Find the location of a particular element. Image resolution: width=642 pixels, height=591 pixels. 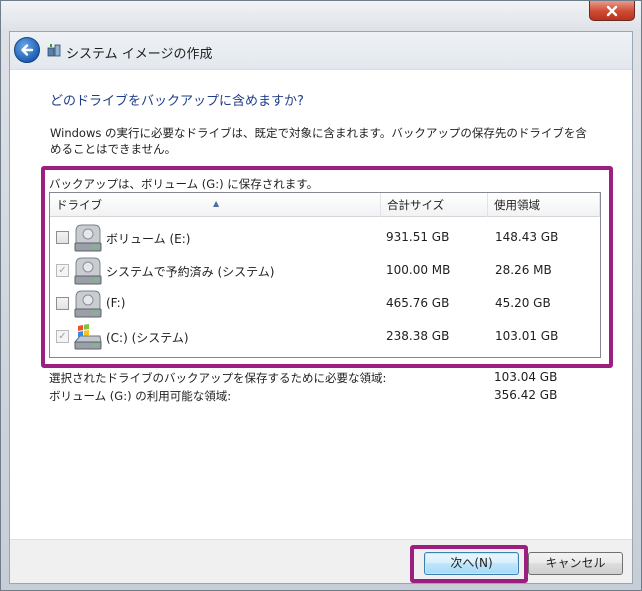

close-icon is located at coordinates (612, 10).